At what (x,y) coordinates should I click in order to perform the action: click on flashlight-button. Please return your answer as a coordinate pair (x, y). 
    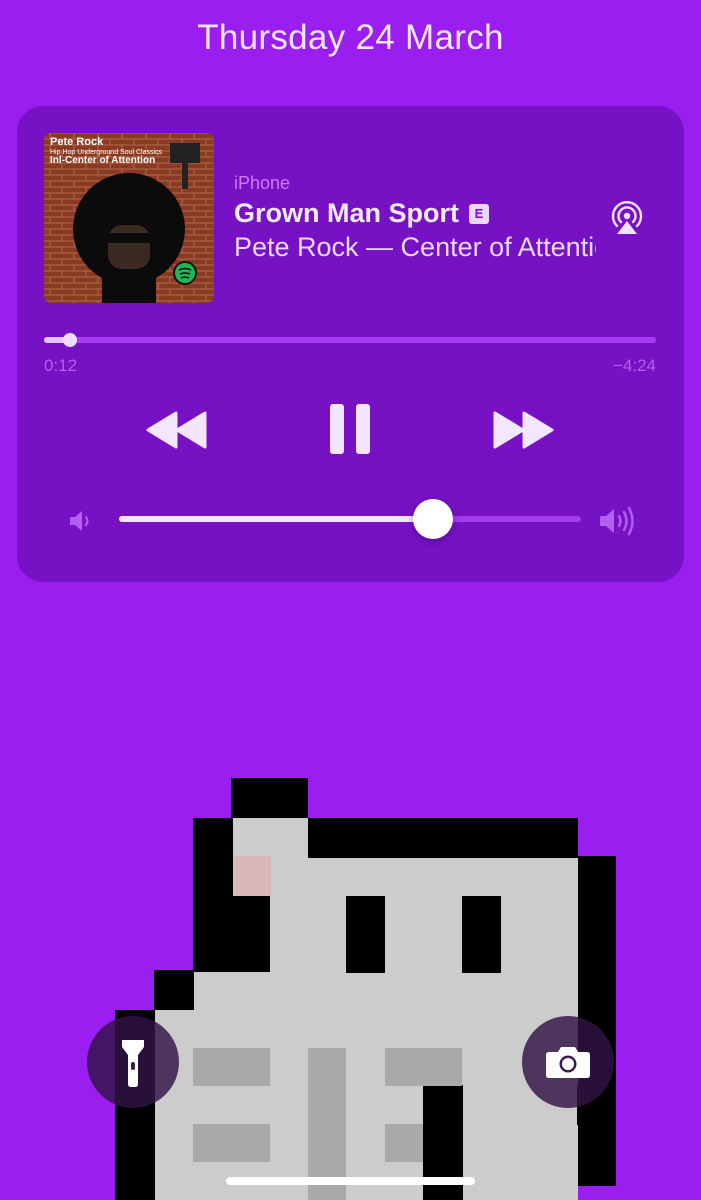
    Looking at the image, I should click on (133, 1062).